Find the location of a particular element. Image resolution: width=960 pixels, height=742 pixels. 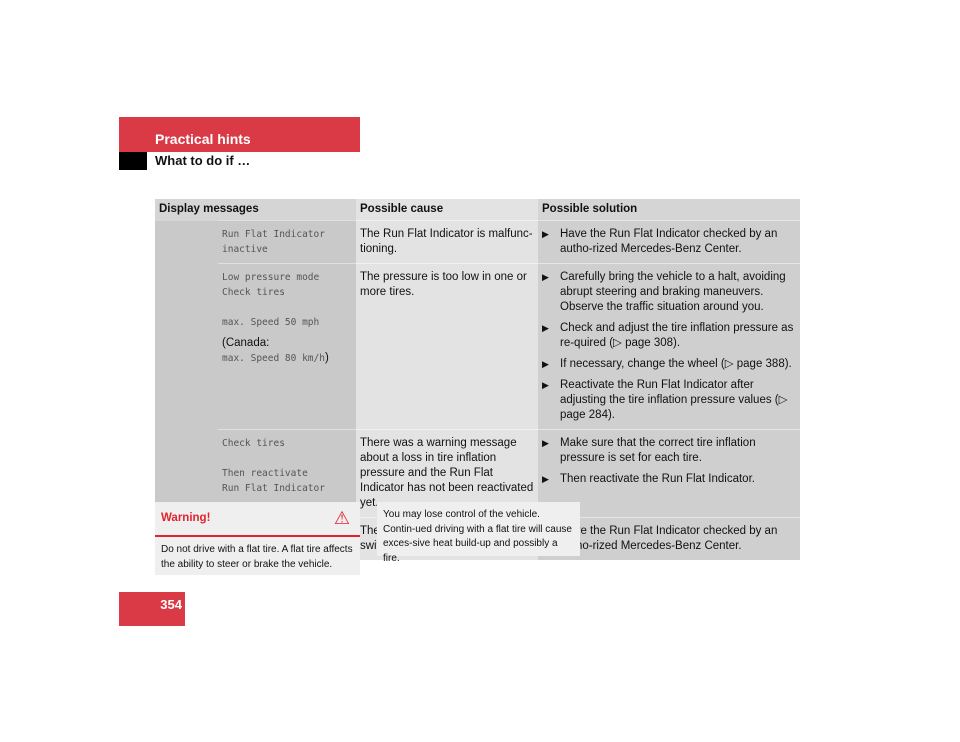

warning-triangle-icon: ⚠ is located at coordinates (341, 518).